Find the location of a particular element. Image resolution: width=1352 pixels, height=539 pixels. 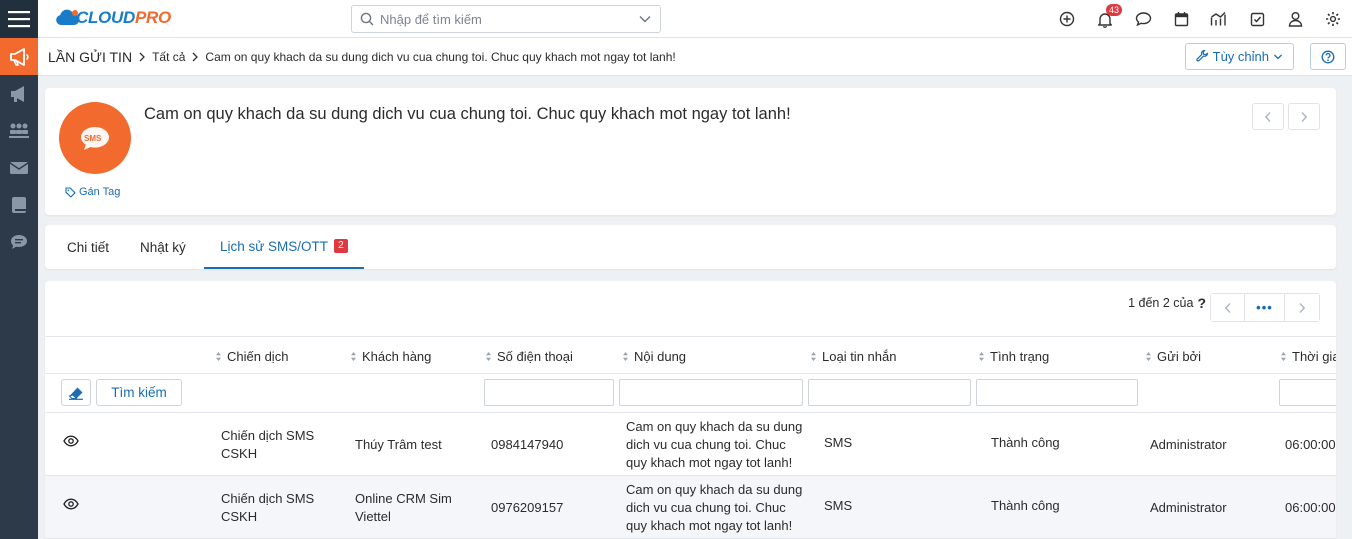

tab-sms-history: Lịch sử SMS/OTT 2 is located at coordinates (284, 247).